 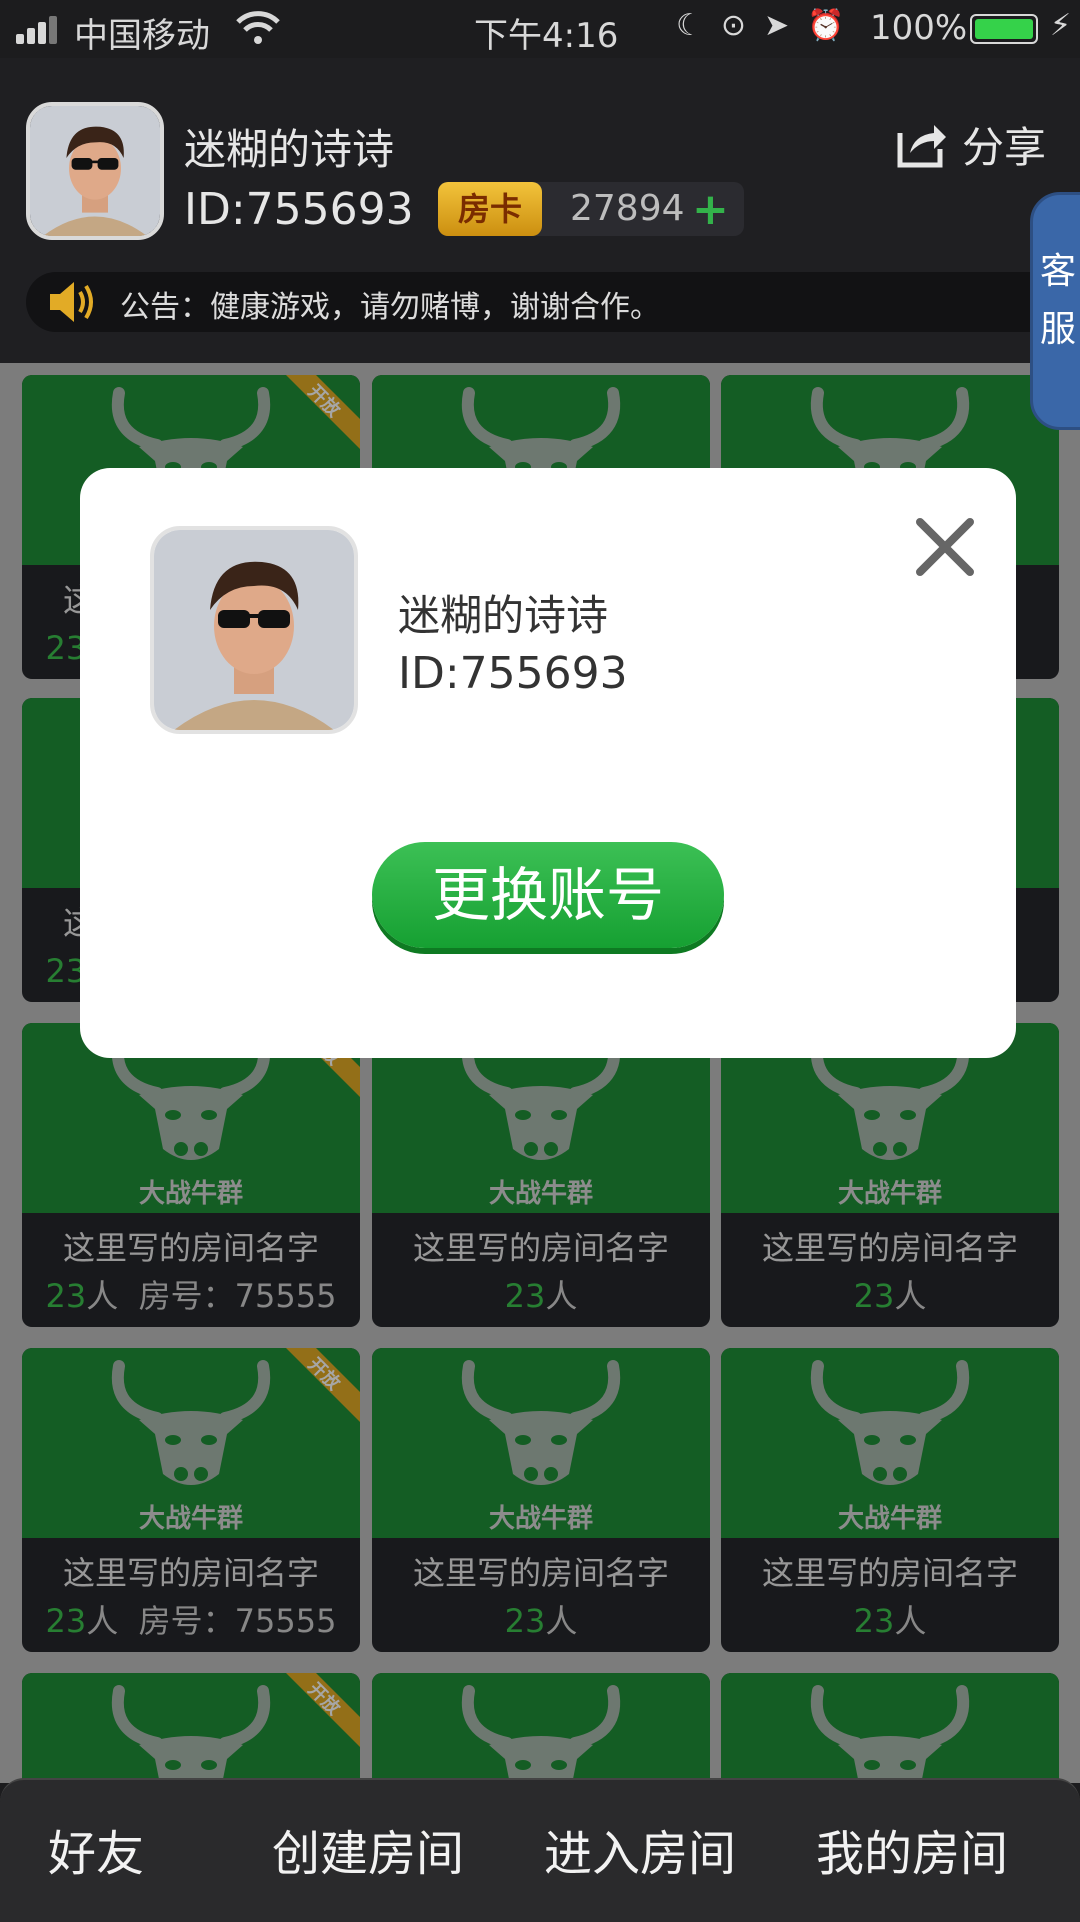 I want to click on status-bar: 中国移动 下午4:16 ☾ ⊙ ➤ ⏰ 100% ⚡, so click(x=540, y=29).